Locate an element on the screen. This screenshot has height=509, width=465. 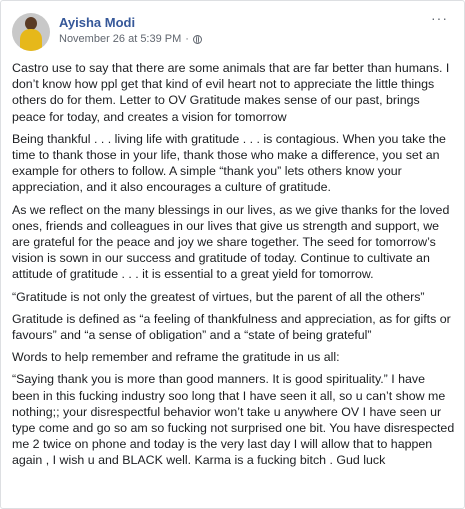
author-avatar is located at coordinates (31, 32).